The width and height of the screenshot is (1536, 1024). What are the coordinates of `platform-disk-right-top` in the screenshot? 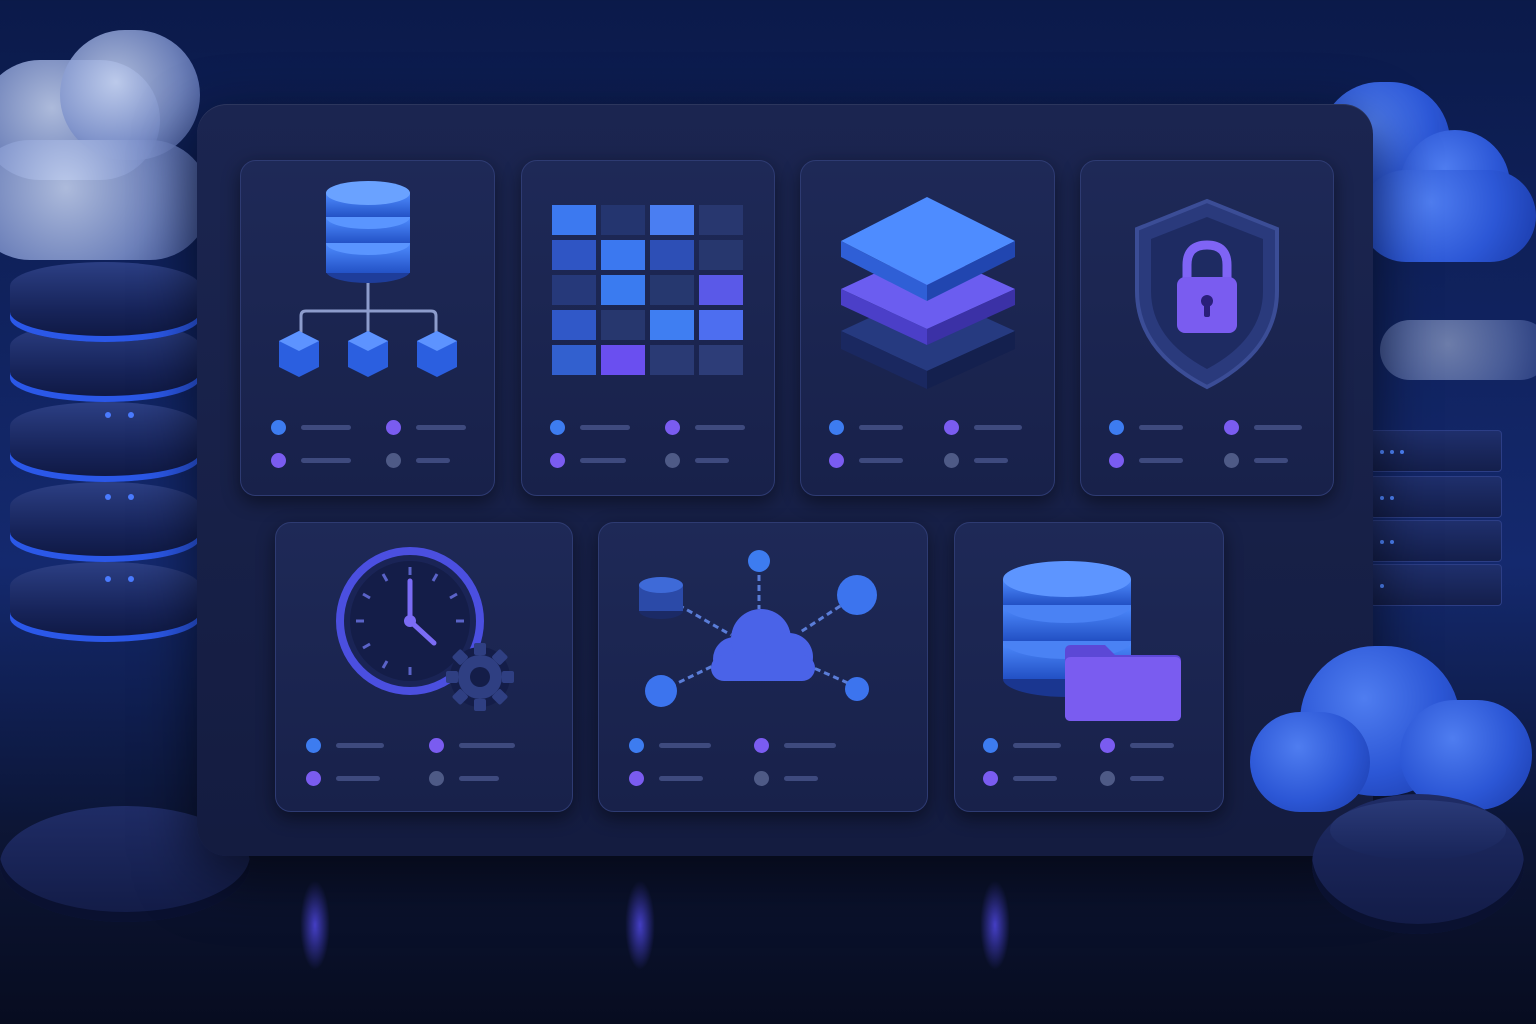 It's located at (1418, 830).